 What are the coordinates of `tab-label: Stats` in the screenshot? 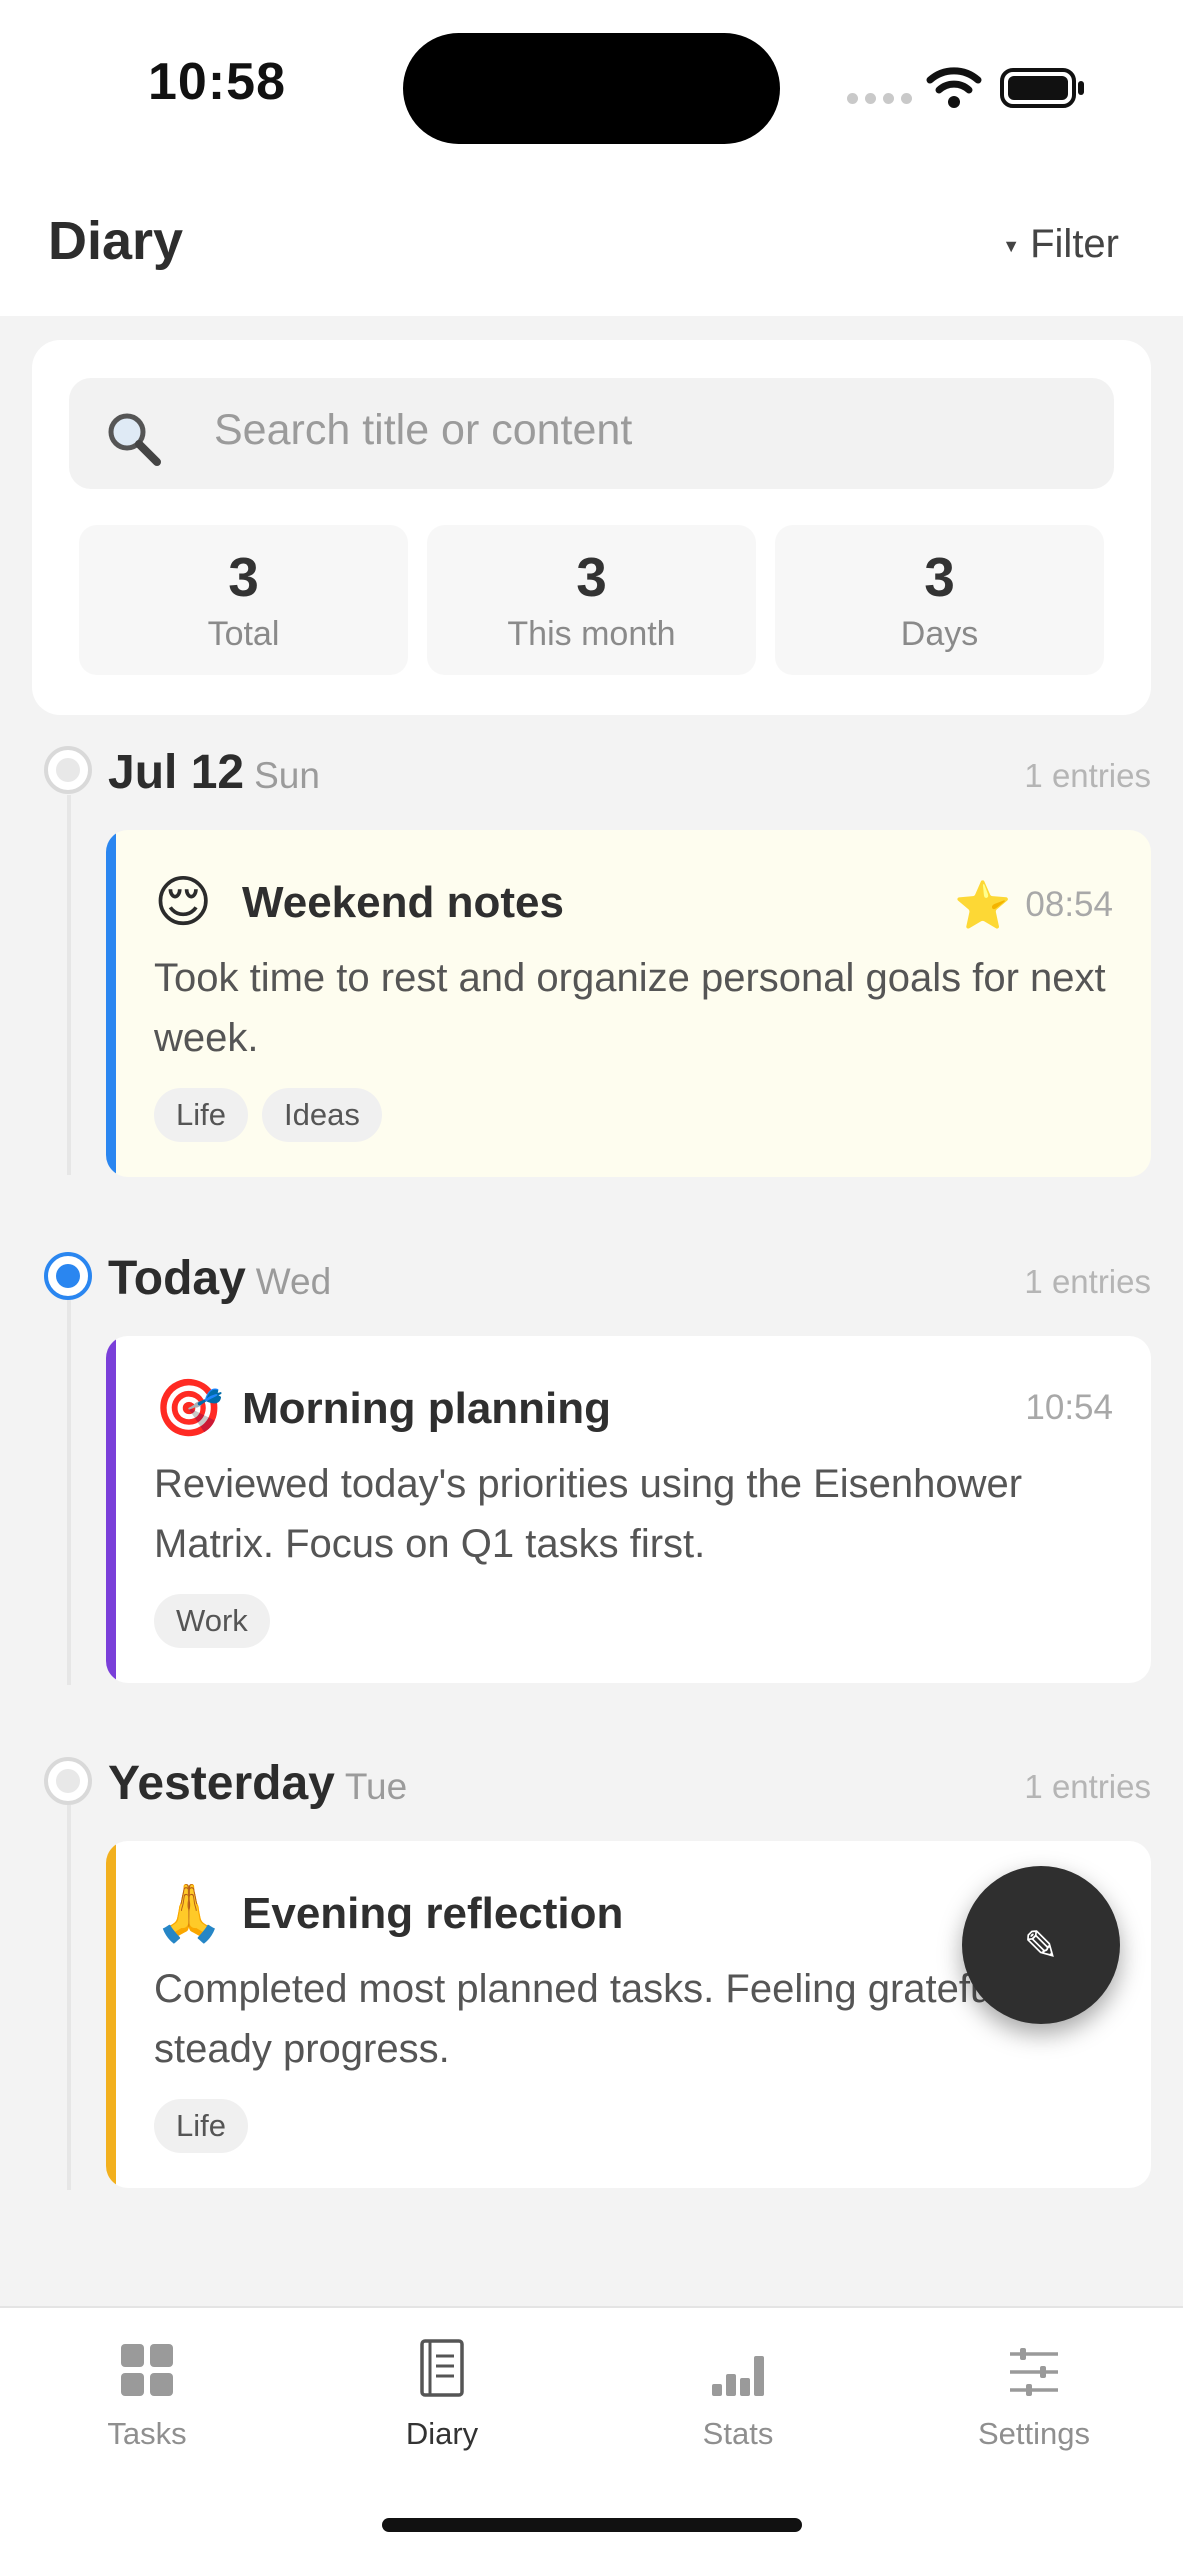 It's located at (738, 2433).